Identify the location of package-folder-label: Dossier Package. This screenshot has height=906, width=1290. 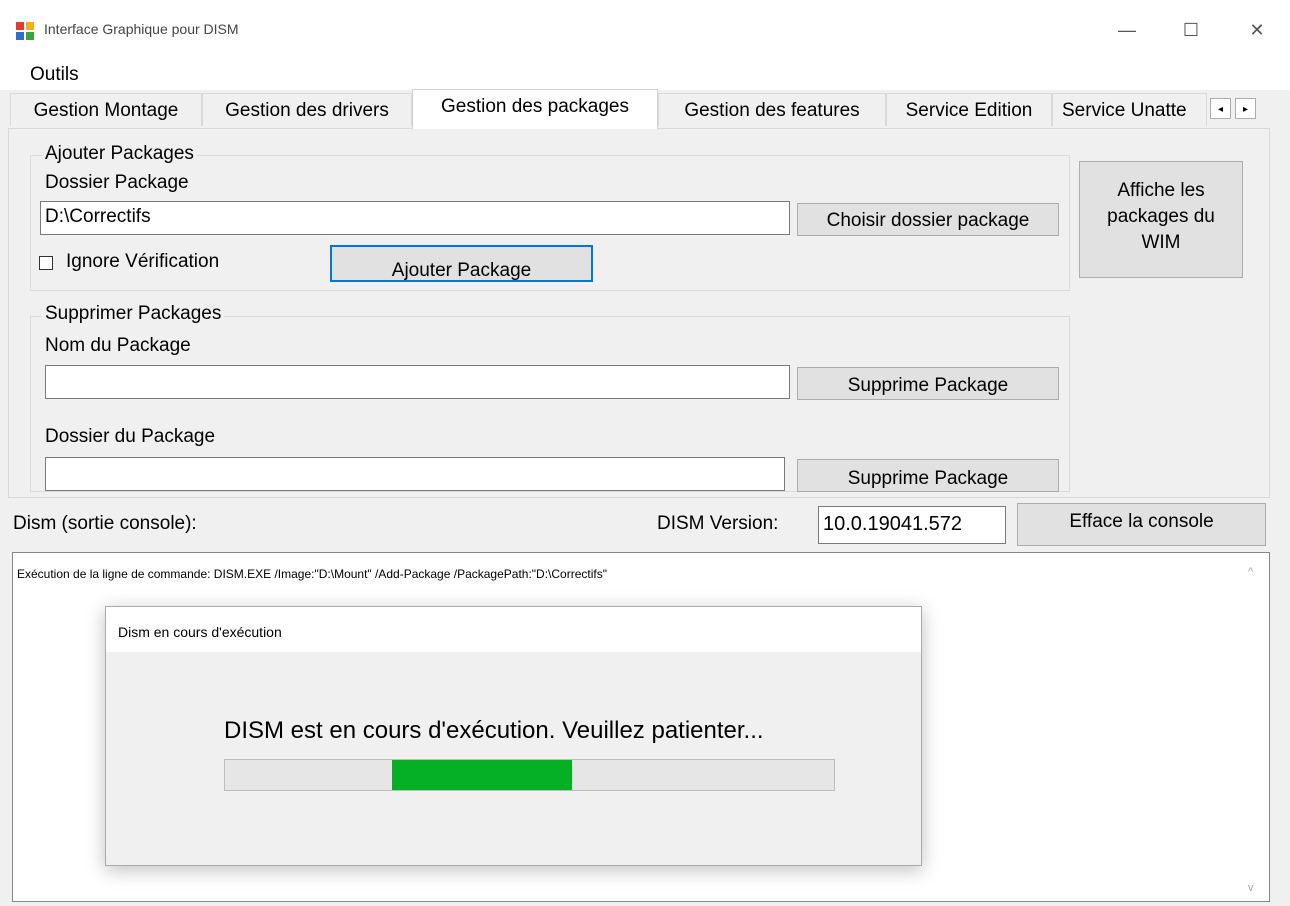
(117, 182).